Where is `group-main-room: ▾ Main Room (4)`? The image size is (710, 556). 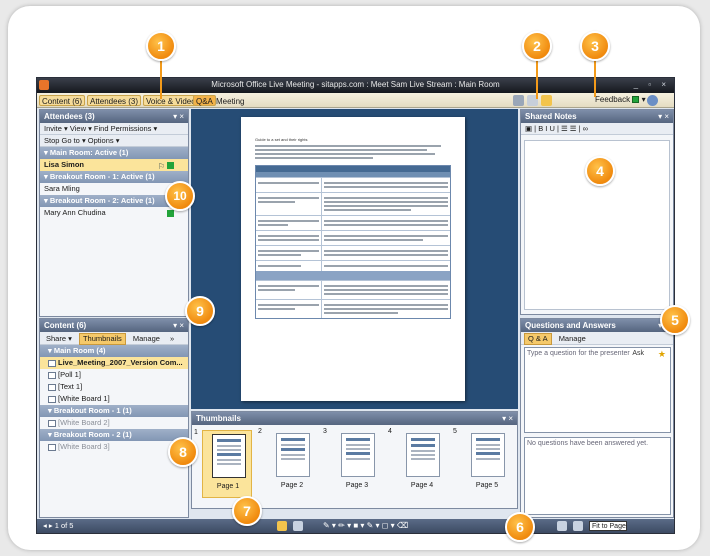
group-main-room: ▾ Main Room (4) is located at coordinates (114, 351).